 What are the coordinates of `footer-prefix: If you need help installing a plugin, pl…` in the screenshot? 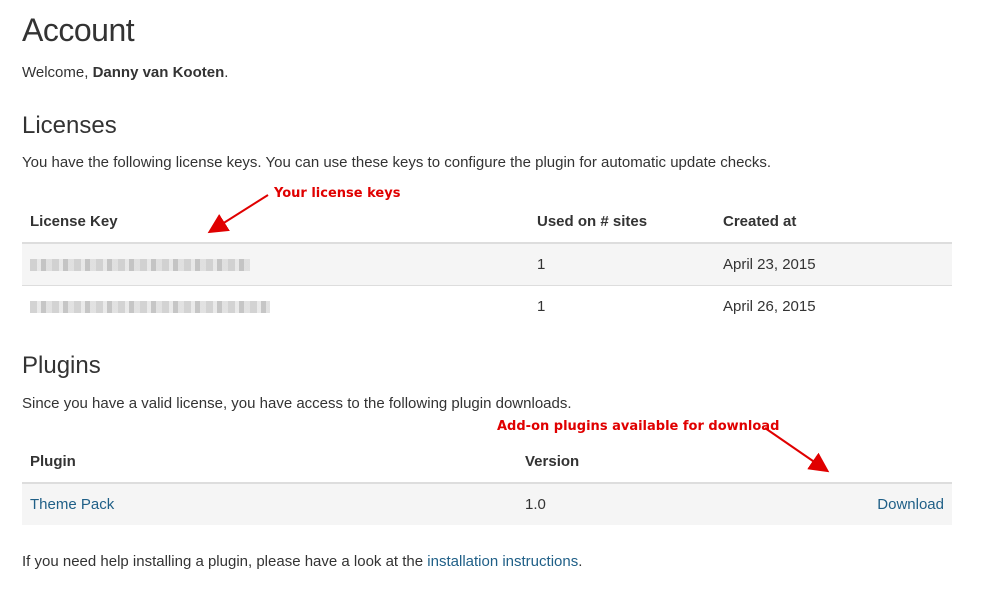 It's located at (225, 561).